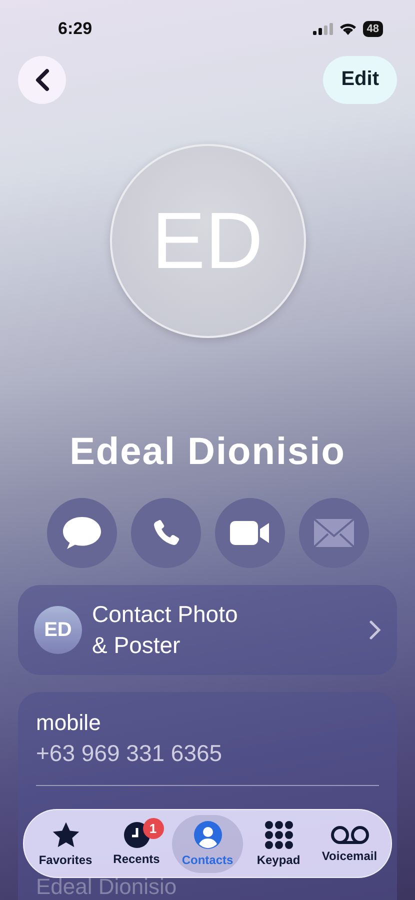 The image size is (415, 900). Describe the element at coordinates (375, 630) in the screenshot. I see `chevron-right-icon` at that location.